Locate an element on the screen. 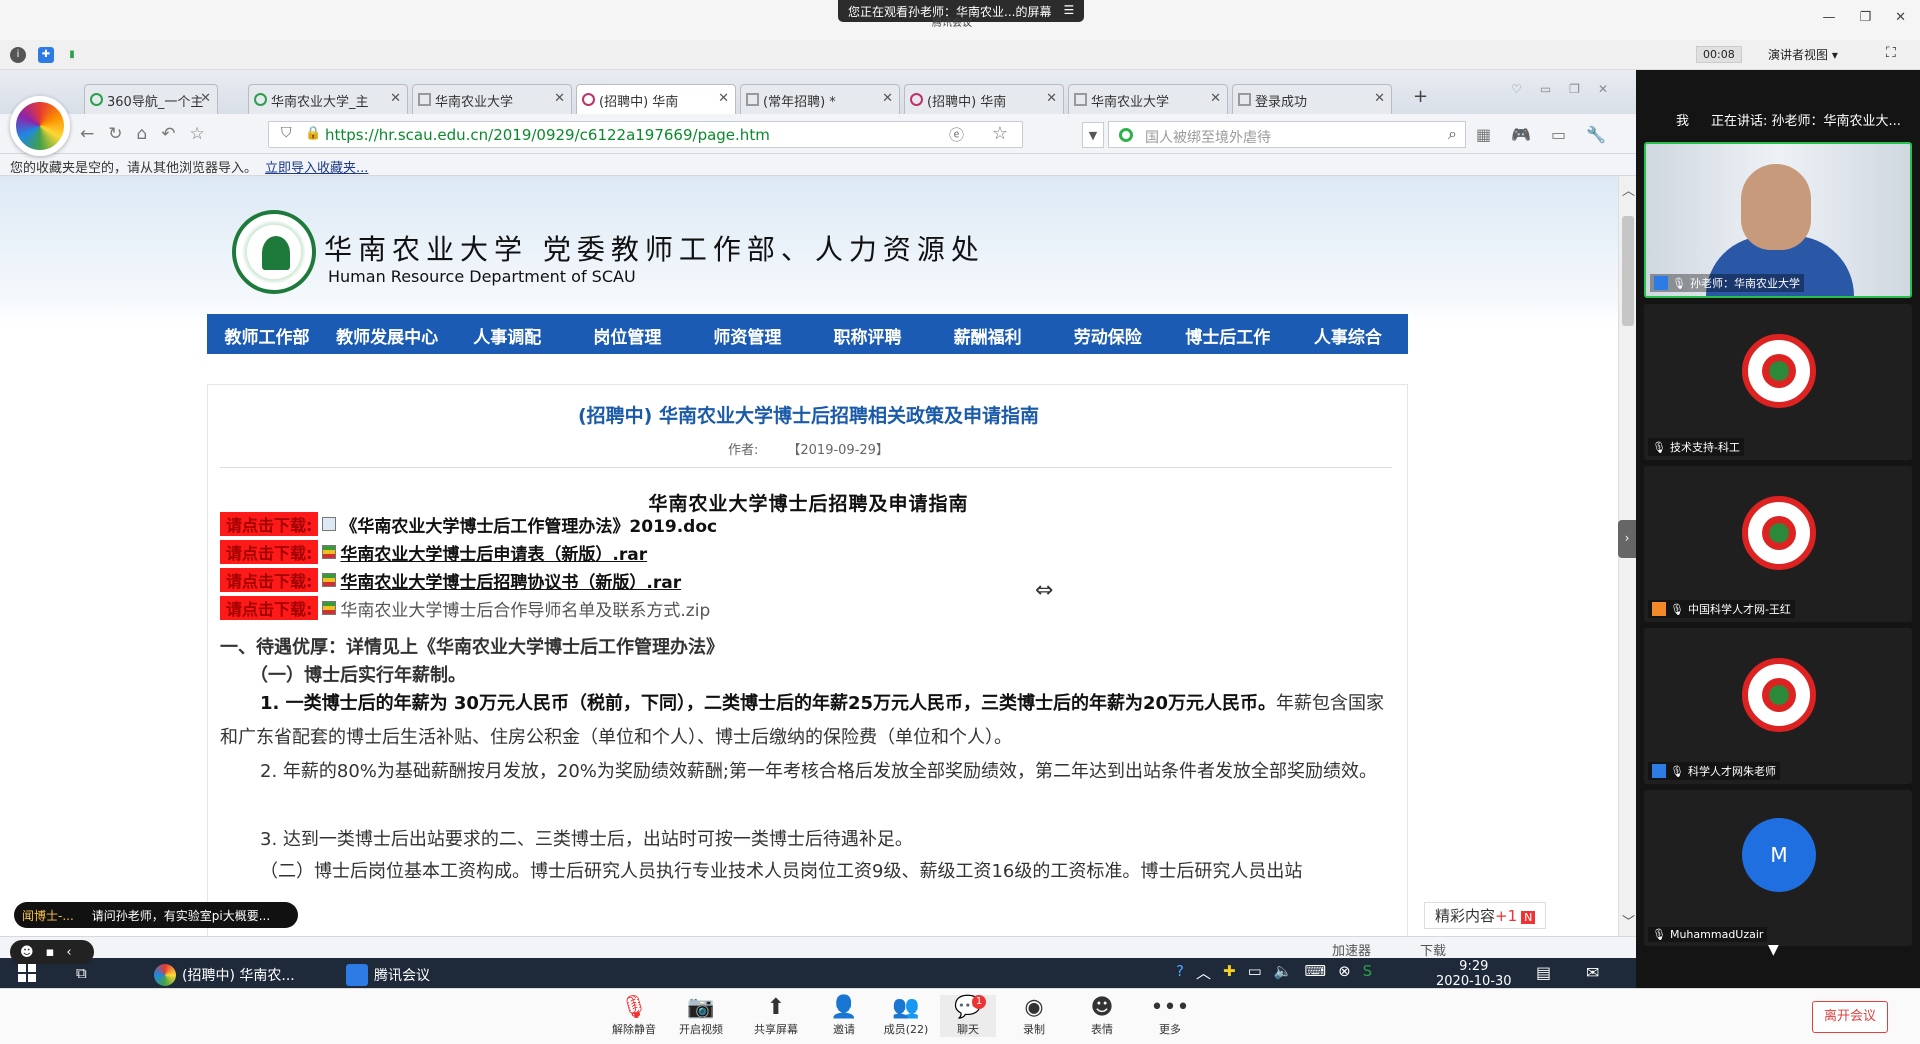  invite-button: 👤 邀请 is located at coordinates (844, 1016).